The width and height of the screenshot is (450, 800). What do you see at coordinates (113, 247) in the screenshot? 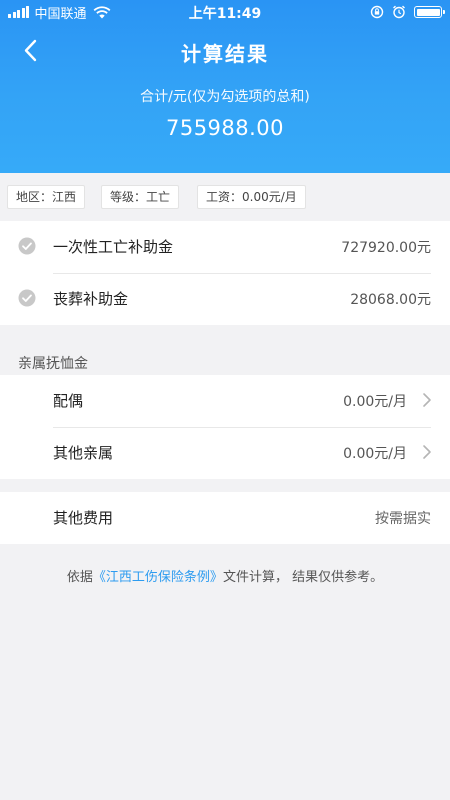
I see `item-label: 一次性工亡补助金` at bounding box center [113, 247].